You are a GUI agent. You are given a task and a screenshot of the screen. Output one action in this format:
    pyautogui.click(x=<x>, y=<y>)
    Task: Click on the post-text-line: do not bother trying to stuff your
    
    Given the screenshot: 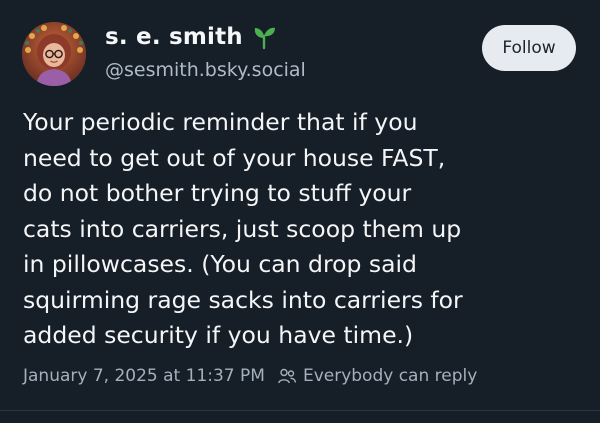 What is the action you would take?
    pyautogui.click(x=217, y=193)
    